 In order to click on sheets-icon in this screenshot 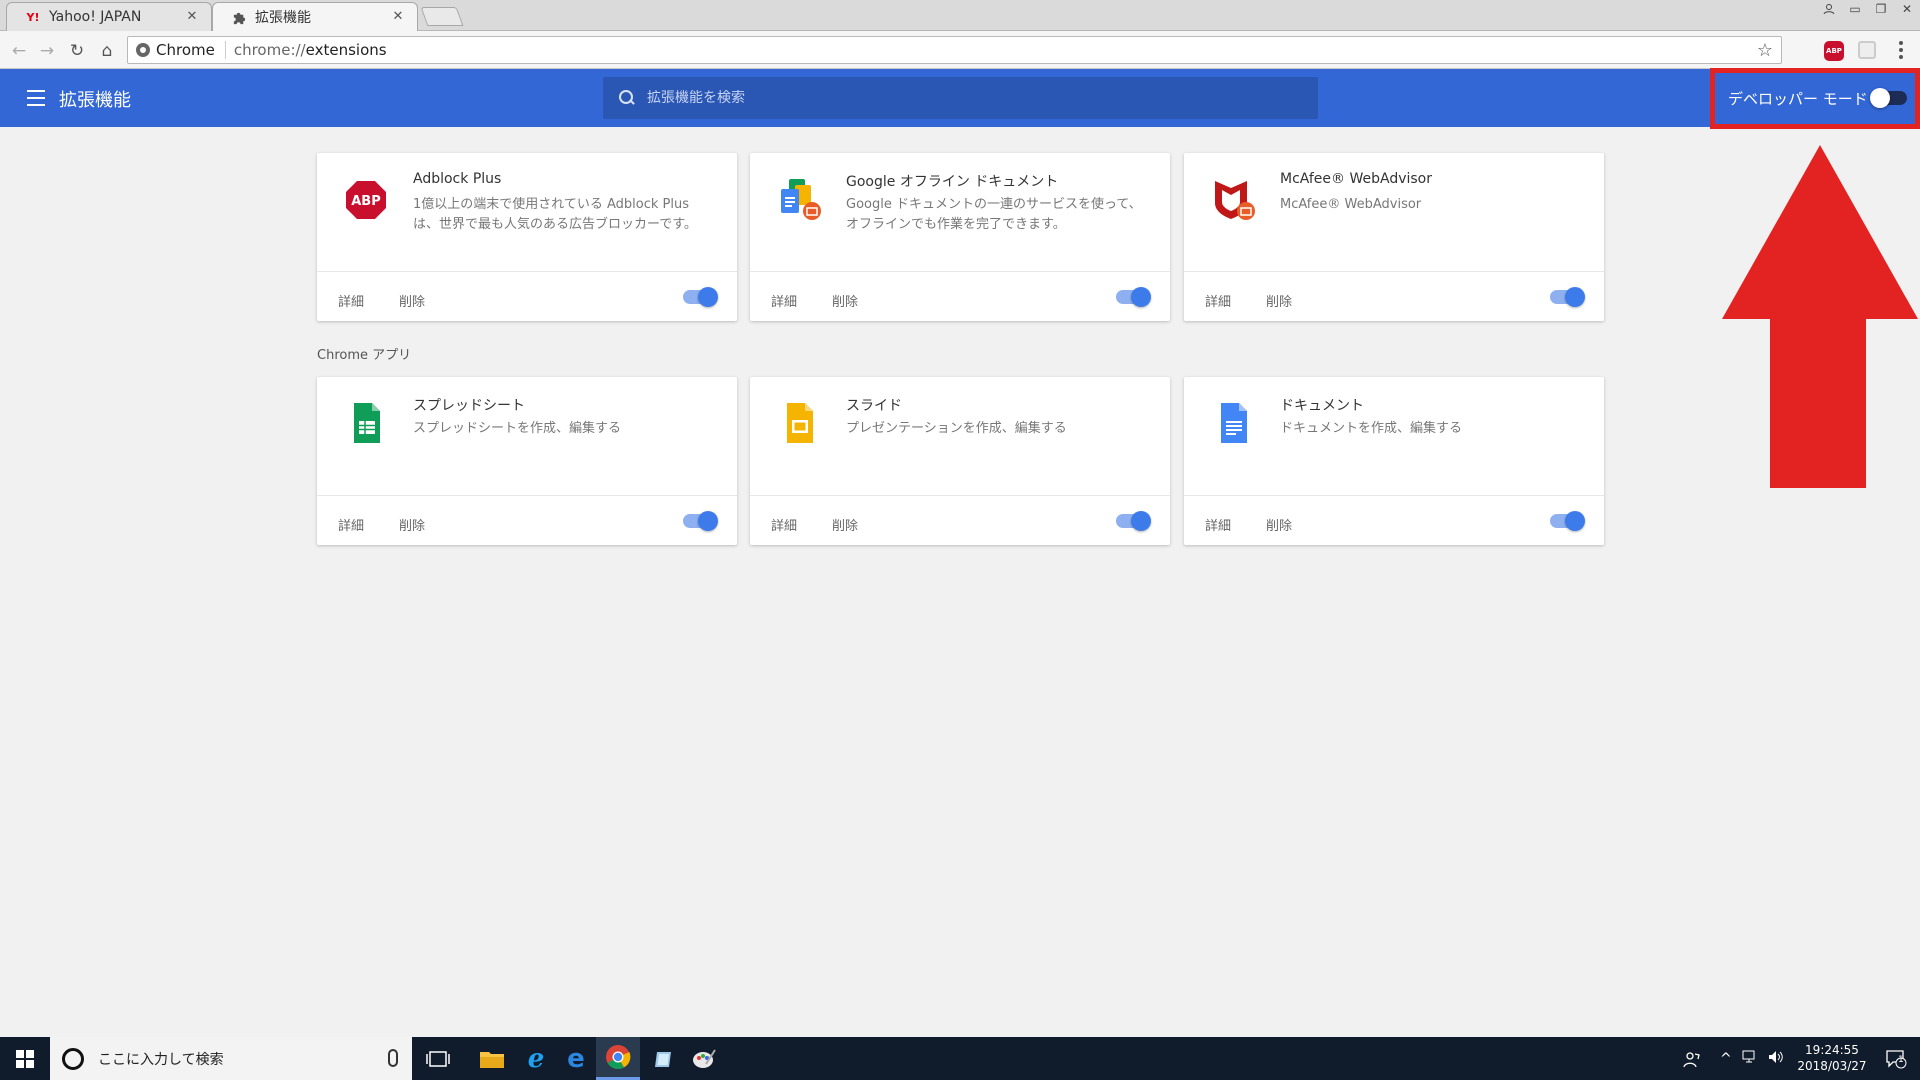, I will do `click(366, 423)`.